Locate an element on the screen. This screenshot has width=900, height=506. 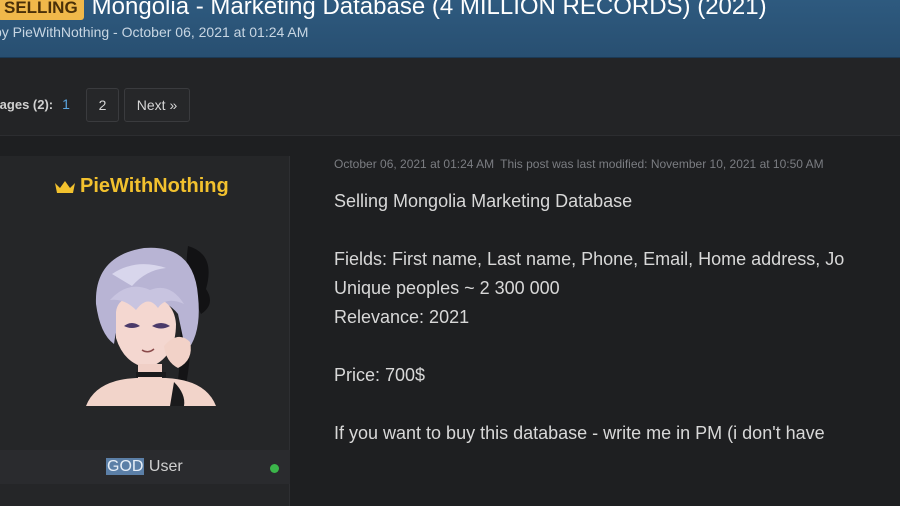
user-avatar is located at coordinates (146, 320).